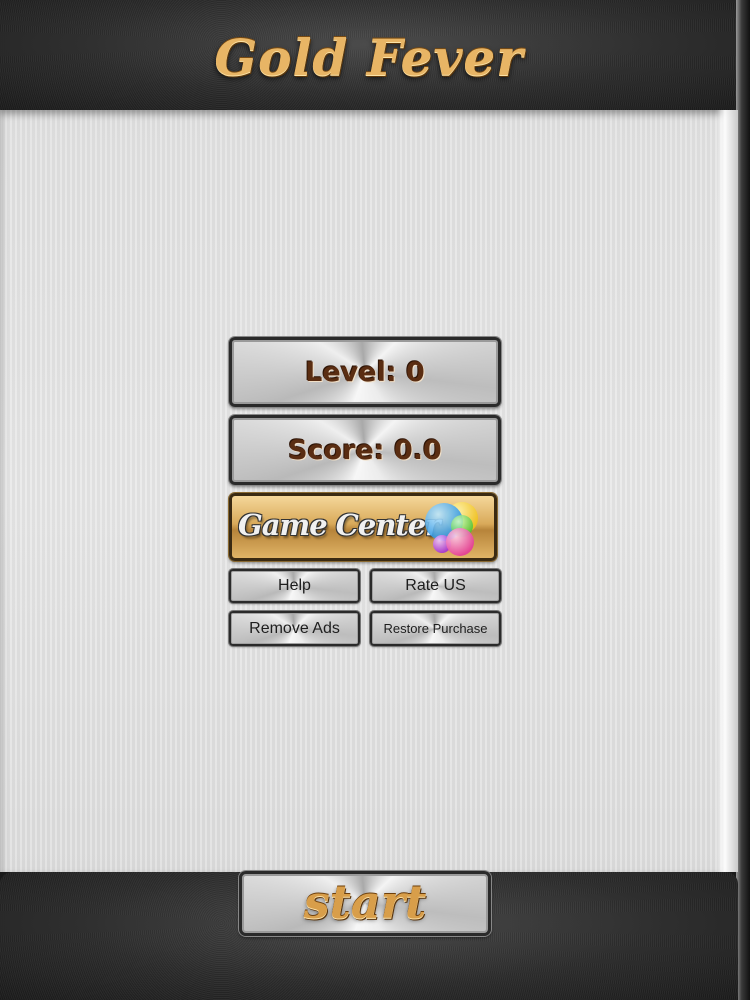  I want to click on start-button: start, so click(365, 903).